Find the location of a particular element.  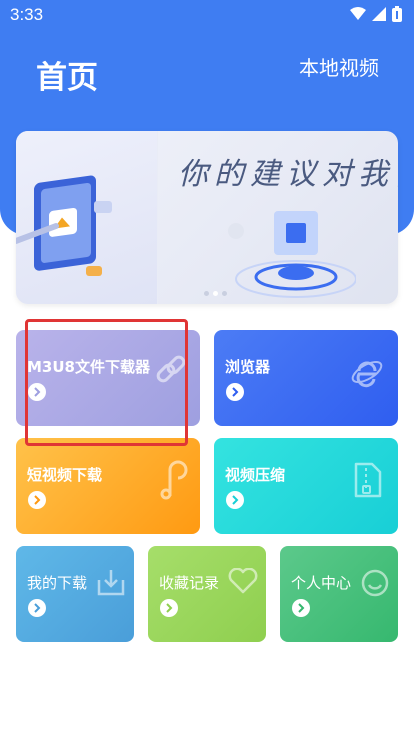

status-icons is located at coordinates (376, 14).